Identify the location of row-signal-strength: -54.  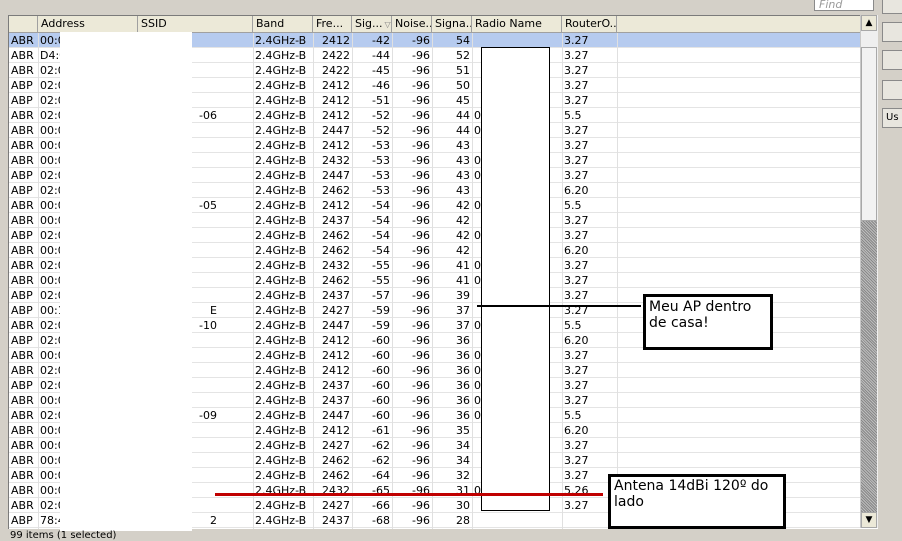
(381, 250).